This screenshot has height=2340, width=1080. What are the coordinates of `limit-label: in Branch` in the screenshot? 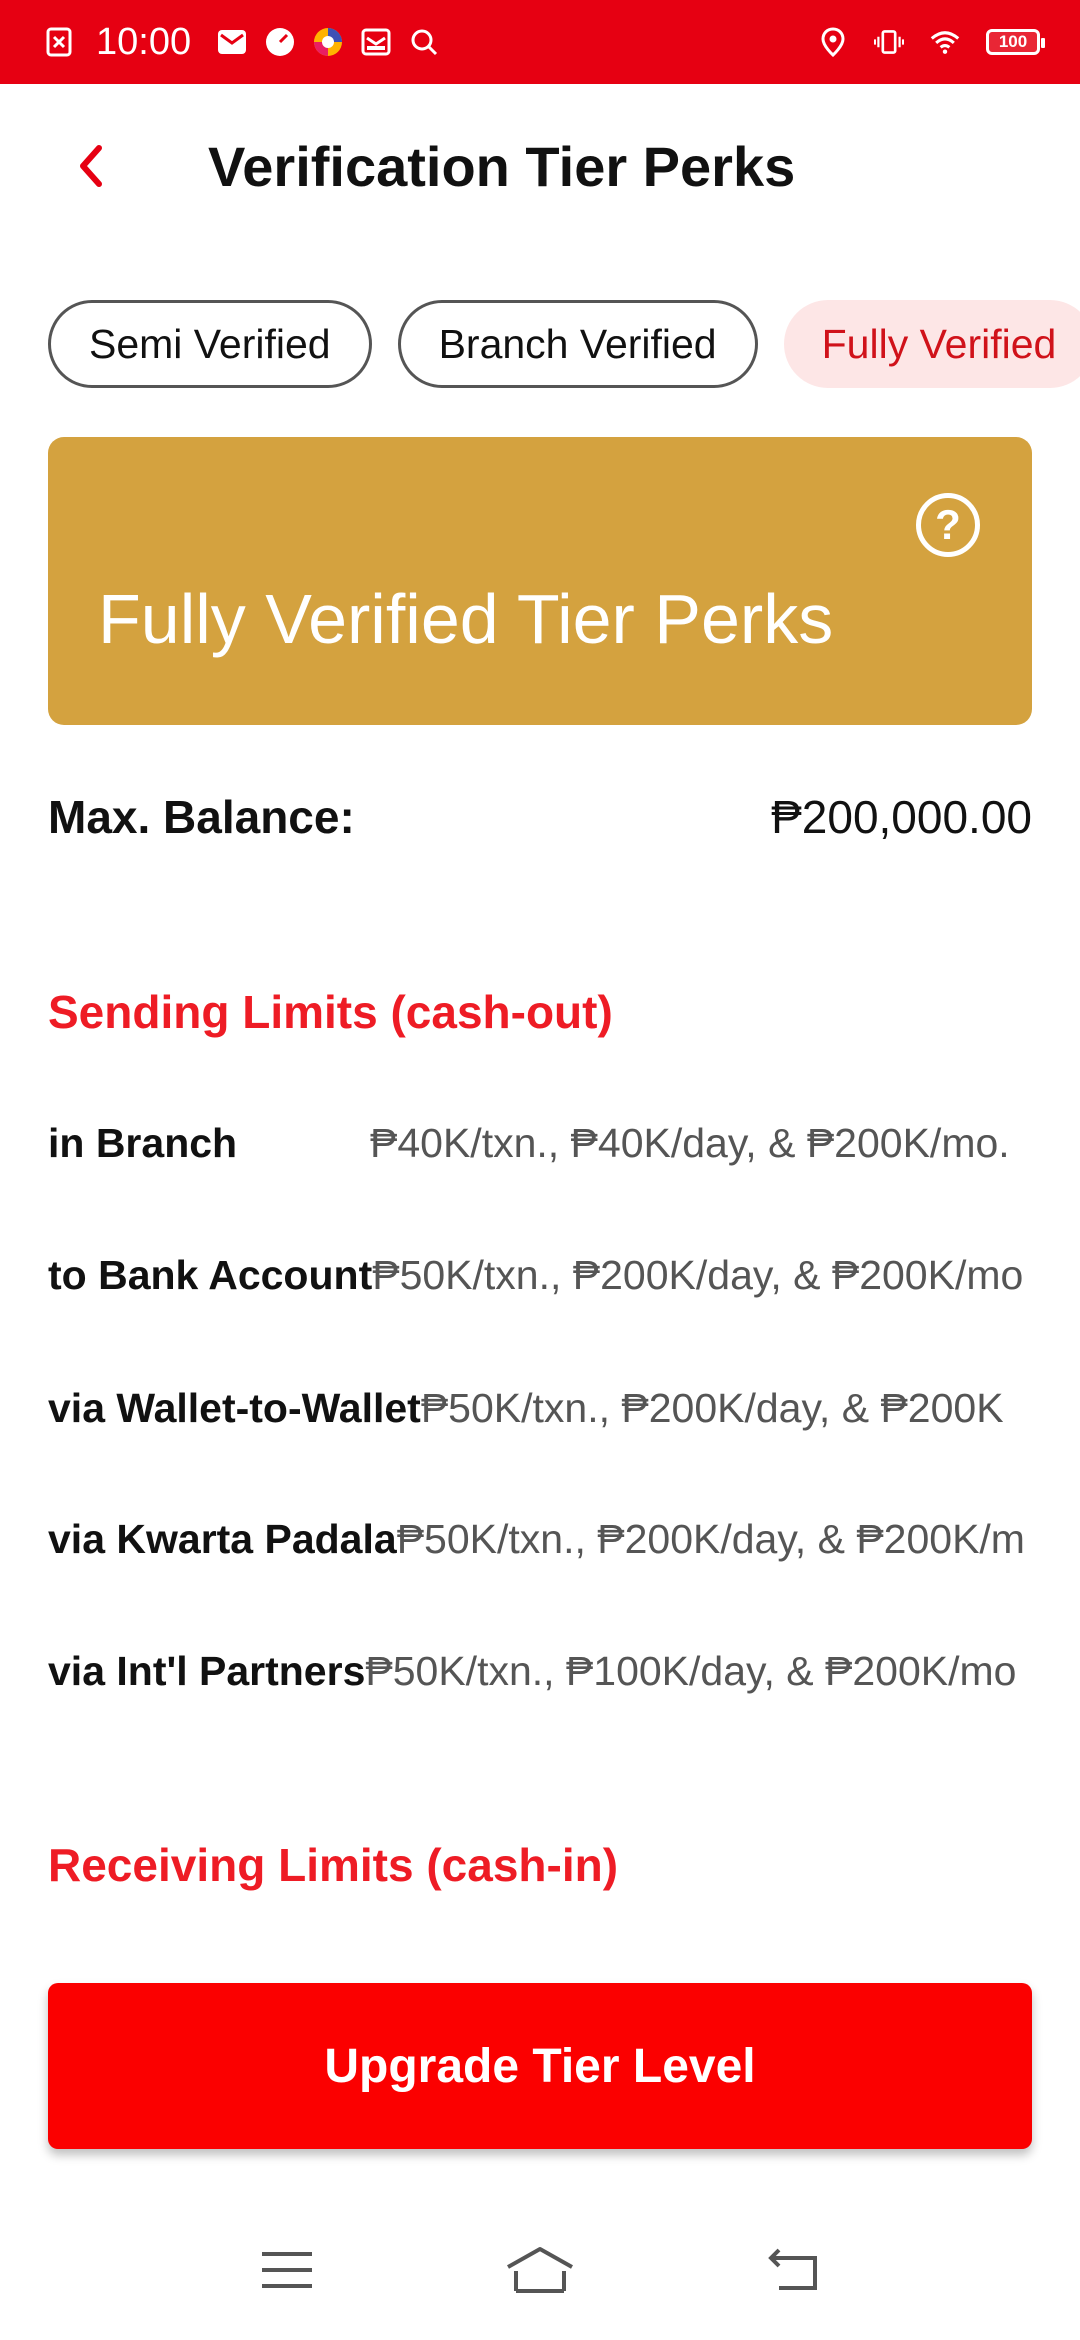 It's located at (143, 1142).